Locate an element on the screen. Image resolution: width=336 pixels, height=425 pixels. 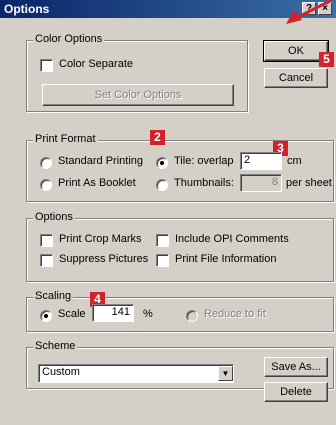
scaling-legend: Scaling is located at coordinates (53, 296).